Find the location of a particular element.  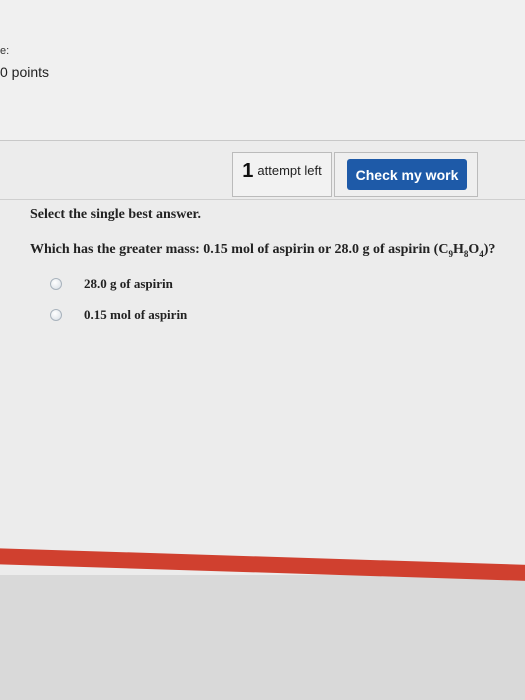

points-label: 0 points is located at coordinates (25, 72).